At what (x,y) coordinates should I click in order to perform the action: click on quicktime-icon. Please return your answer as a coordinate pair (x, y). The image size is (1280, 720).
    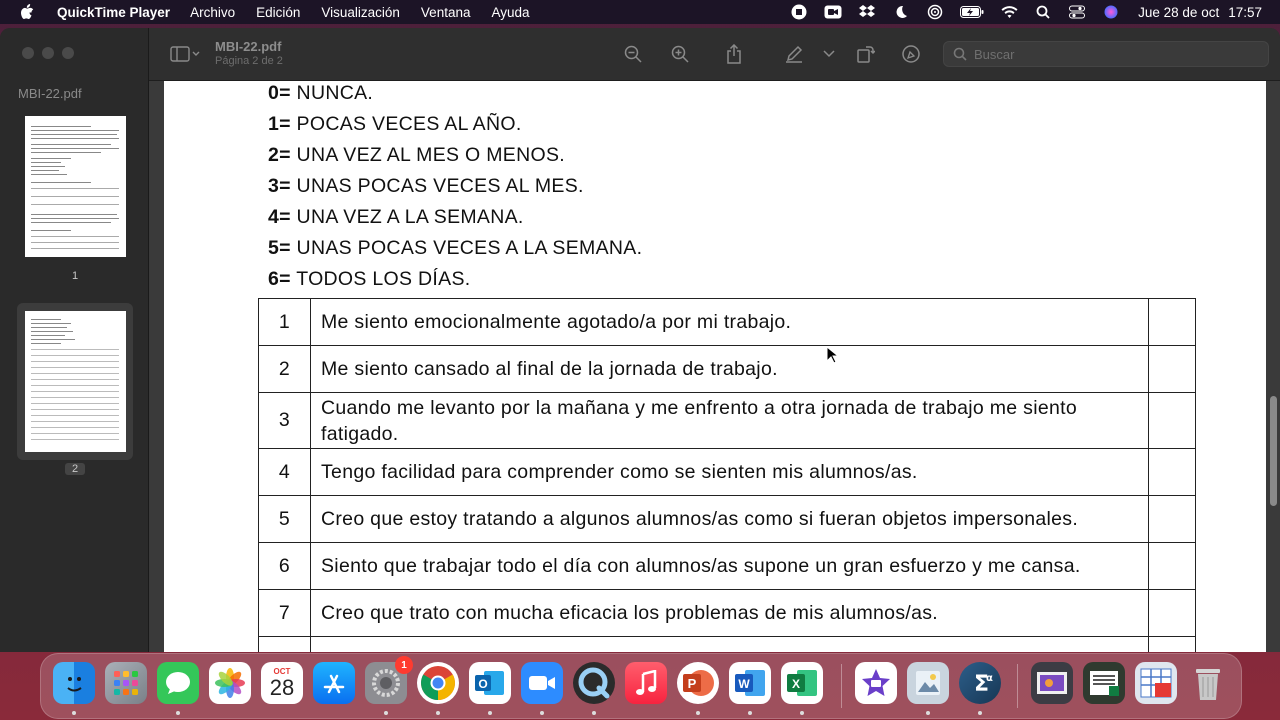
    Looking at the image, I should click on (594, 683).